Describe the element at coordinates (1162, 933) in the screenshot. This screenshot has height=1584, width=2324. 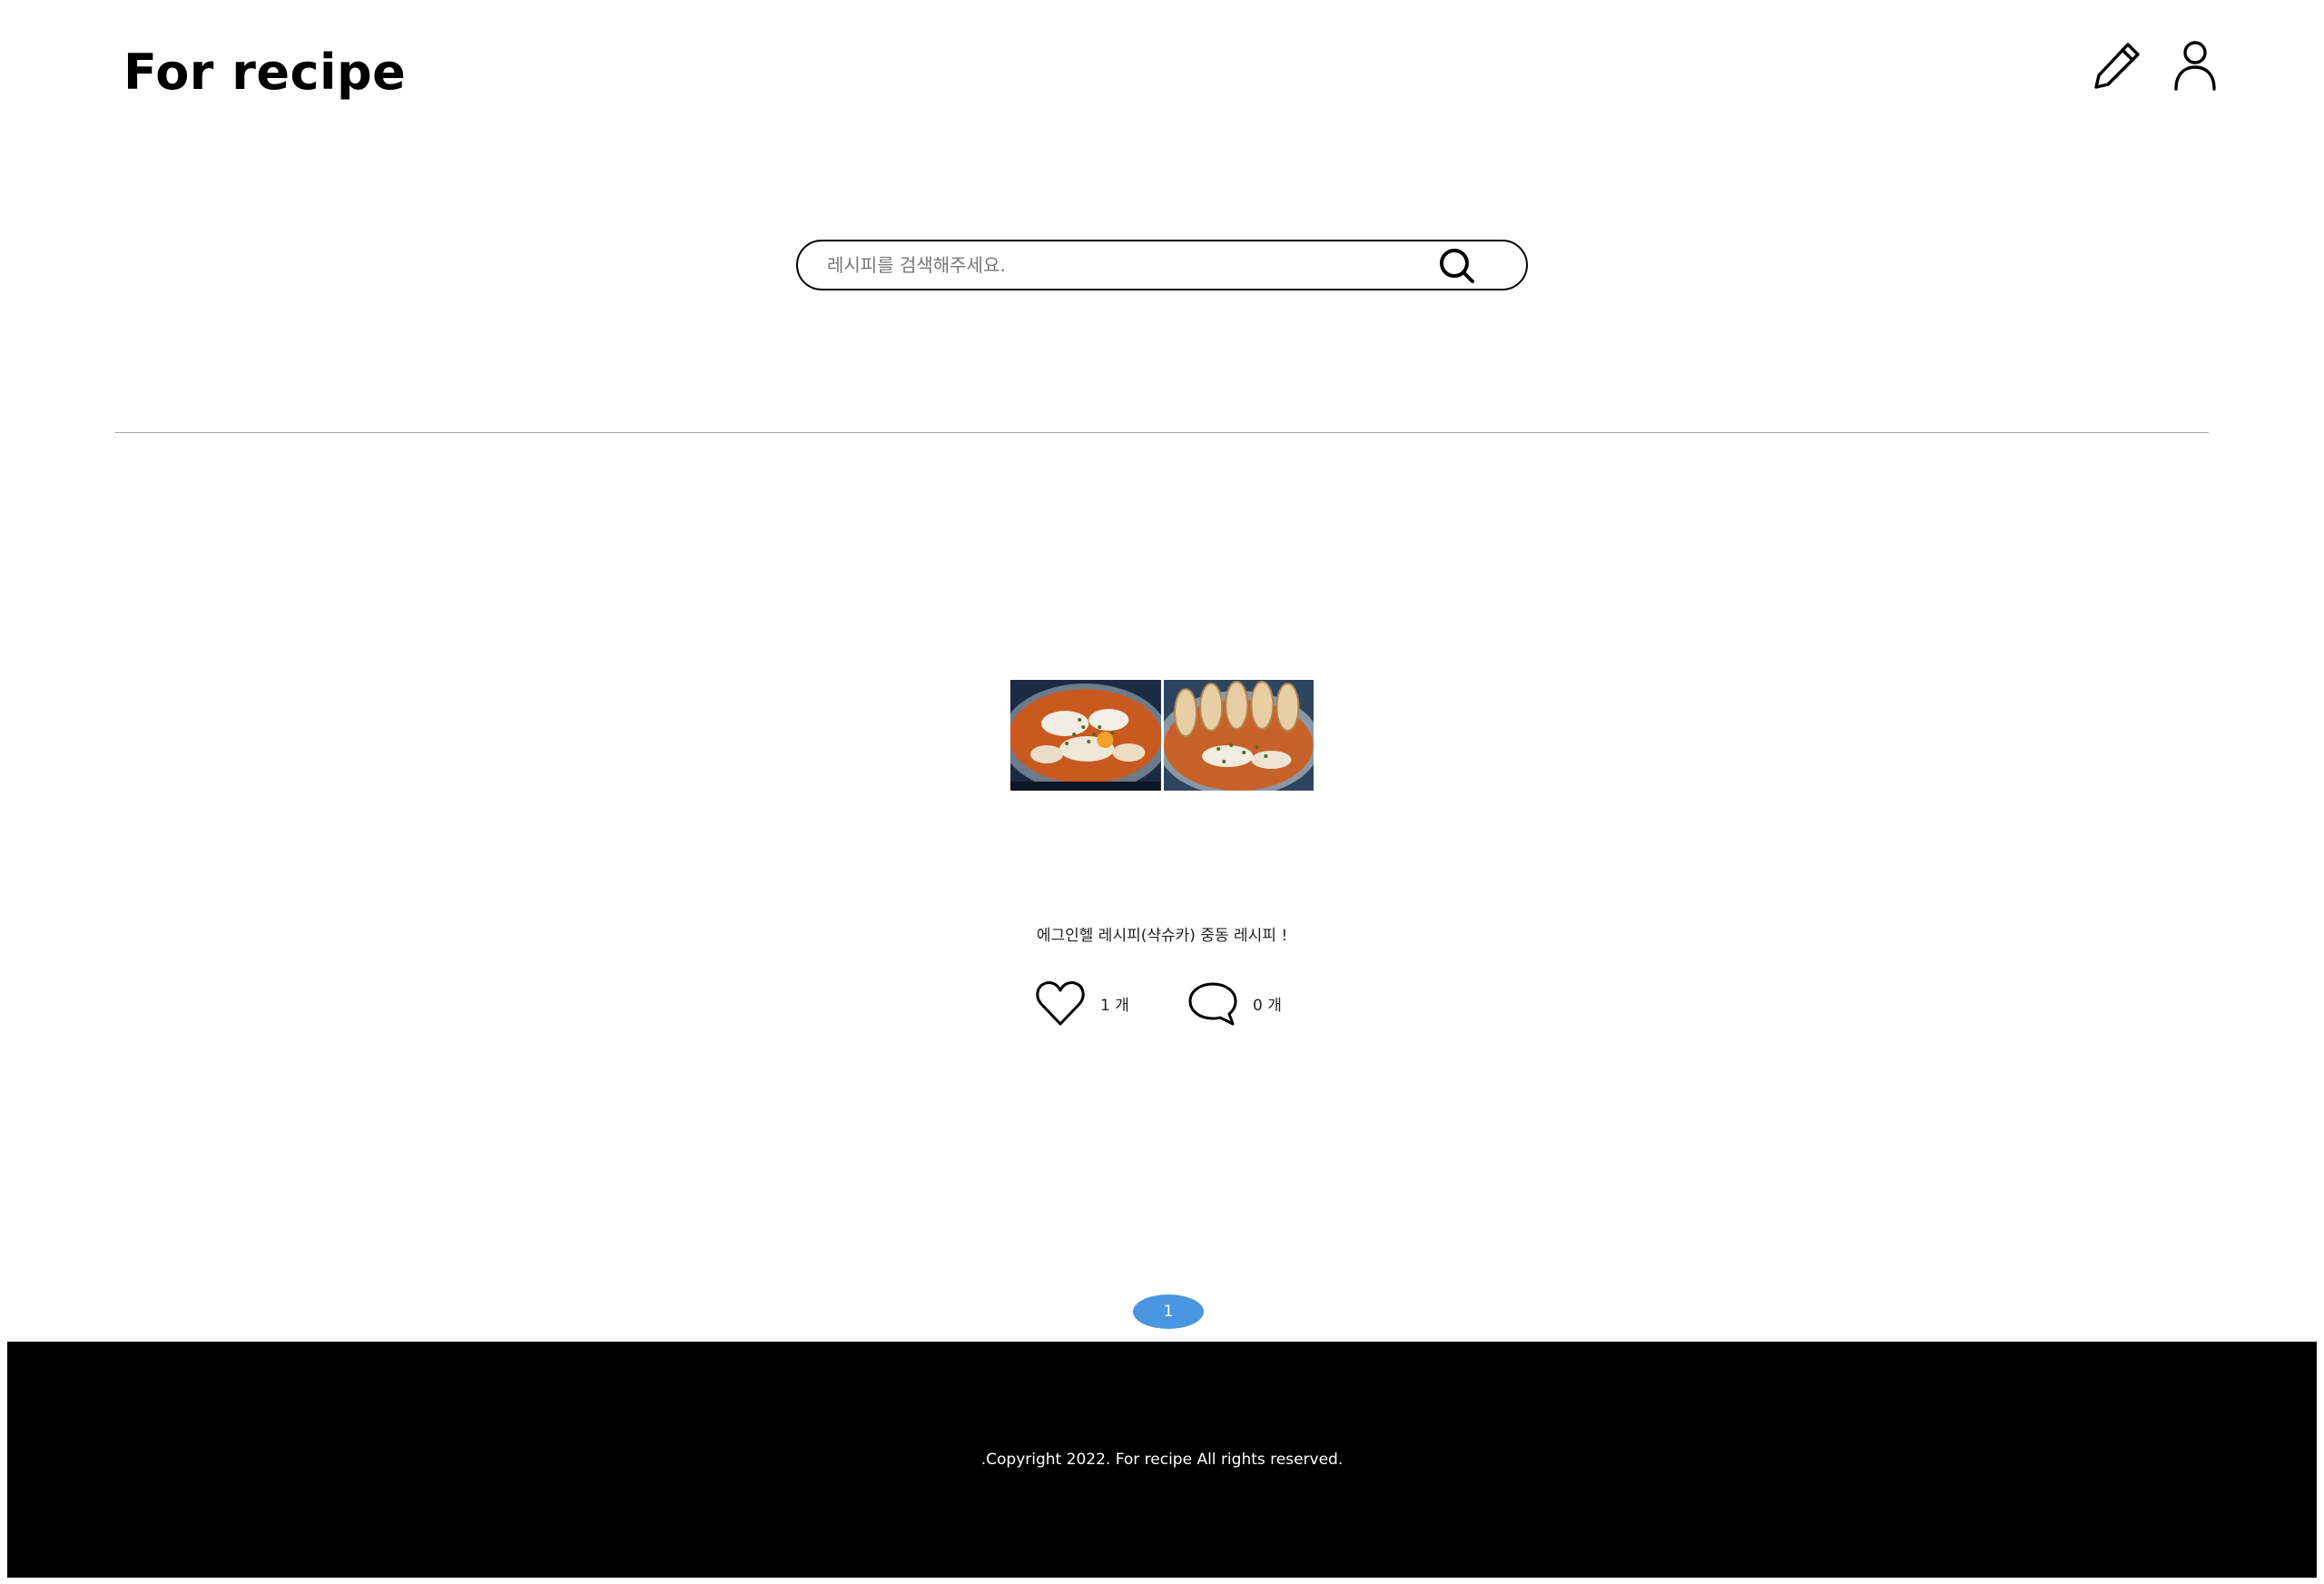
I see `recipe-title: 에그인헬 레시피(샥슈카) 중동 레시피 !` at that location.